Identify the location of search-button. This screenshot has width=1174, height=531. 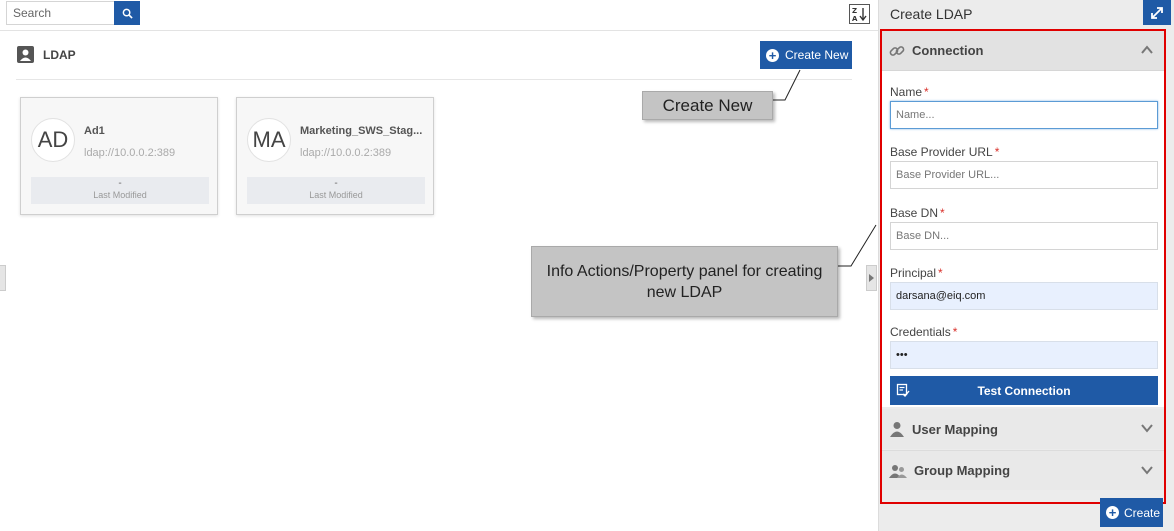
(127, 13).